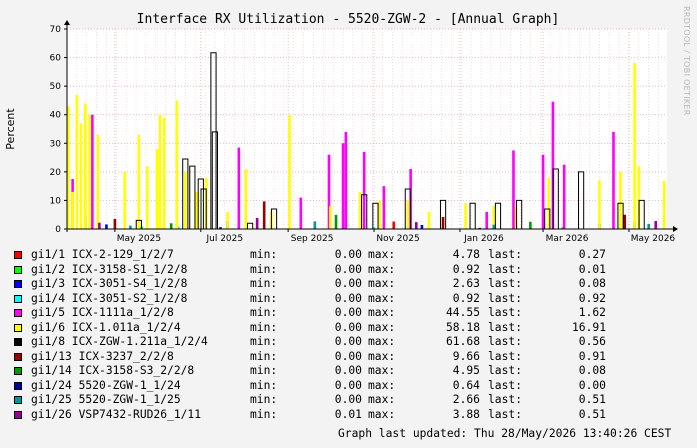  Describe the element at coordinates (462, 312) in the screenshot. I see `legend-max-value: 44.55` at that location.